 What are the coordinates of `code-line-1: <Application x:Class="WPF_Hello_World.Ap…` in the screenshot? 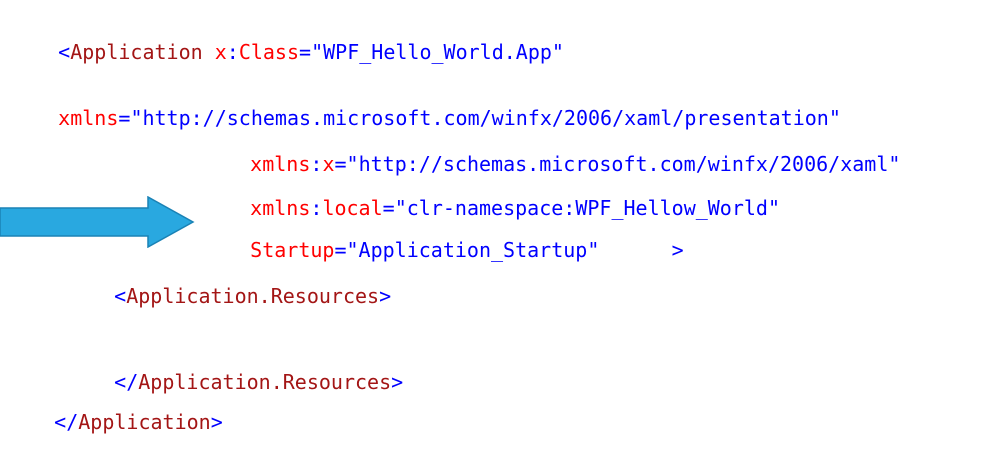 It's located at (287, 37).